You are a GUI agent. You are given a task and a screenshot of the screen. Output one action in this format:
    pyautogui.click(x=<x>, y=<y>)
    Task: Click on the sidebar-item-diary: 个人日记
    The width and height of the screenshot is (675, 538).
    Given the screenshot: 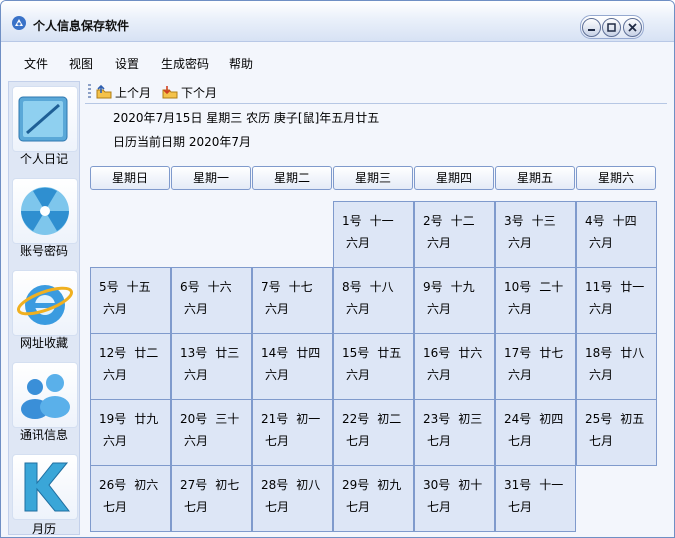 What is the action you would take?
    pyautogui.click(x=44, y=128)
    